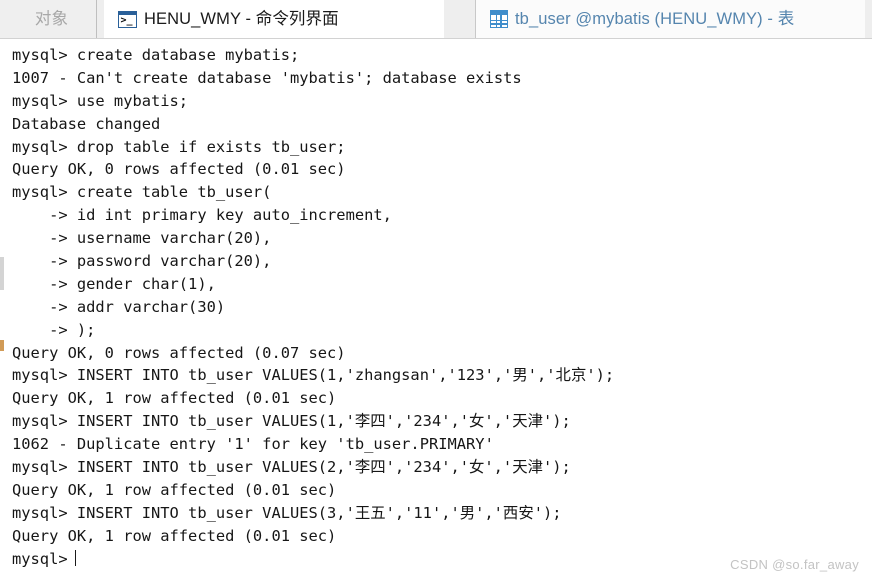 This screenshot has width=872, height=586. I want to click on tab-table-tb-user-label: tb_user @mybatis (HENU_WMY) - 表, so click(655, 18).